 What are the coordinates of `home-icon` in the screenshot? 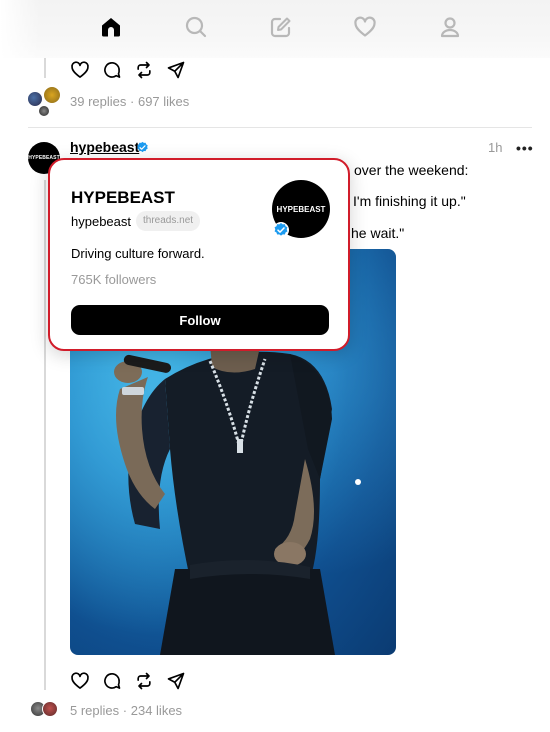 It's located at (111, 27).